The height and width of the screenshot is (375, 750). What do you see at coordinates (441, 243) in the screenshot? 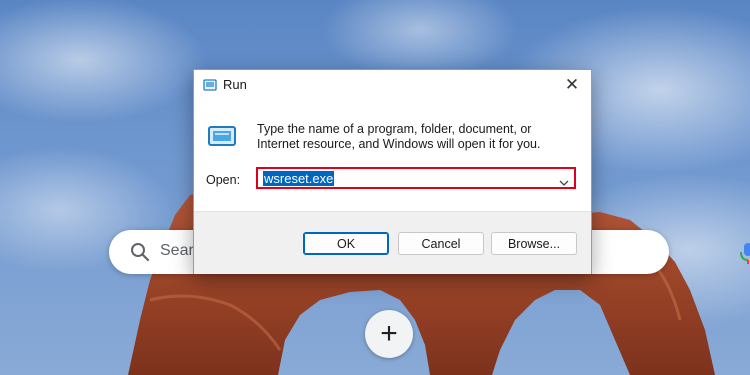
I see `cancel-button: Cancel` at bounding box center [441, 243].